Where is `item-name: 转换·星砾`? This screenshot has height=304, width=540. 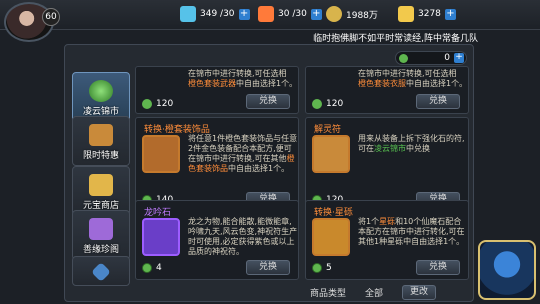
item-name: 转换·星砾 is located at coordinates (333, 213).